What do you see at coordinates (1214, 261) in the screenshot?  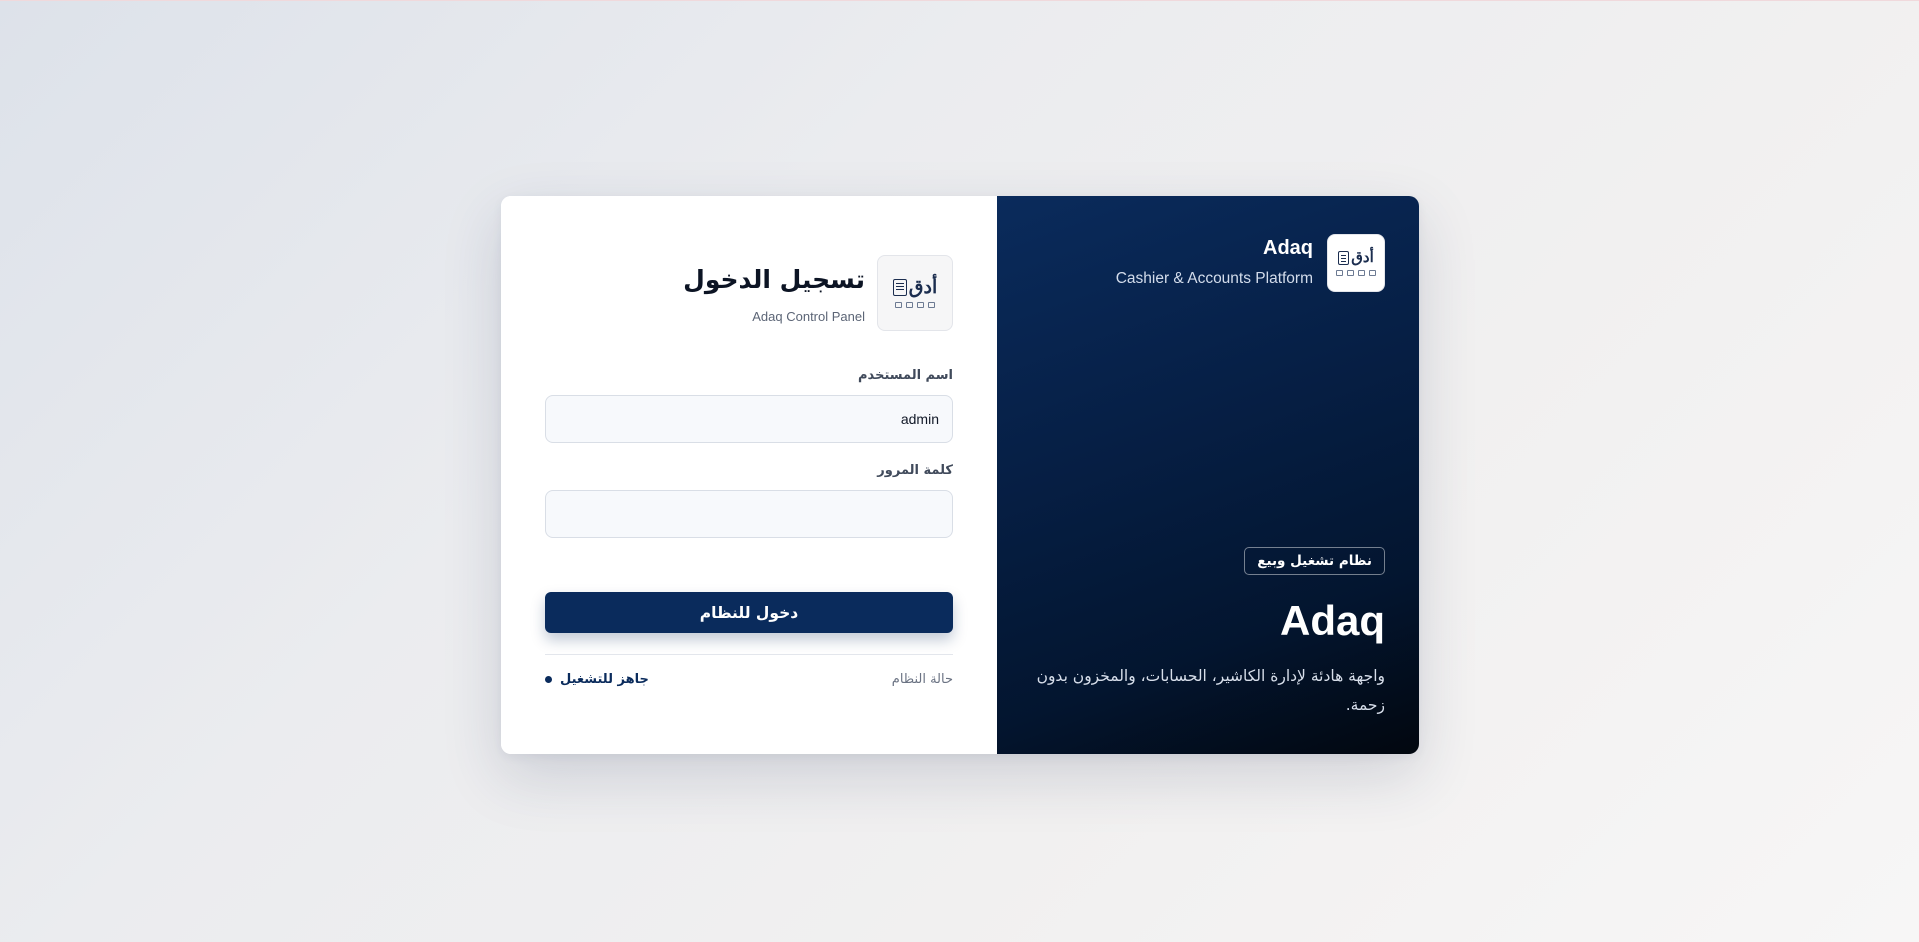 I see `brand-titles: Adaq Cashier & Accounts Platform` at bounding box center [1214, 261].